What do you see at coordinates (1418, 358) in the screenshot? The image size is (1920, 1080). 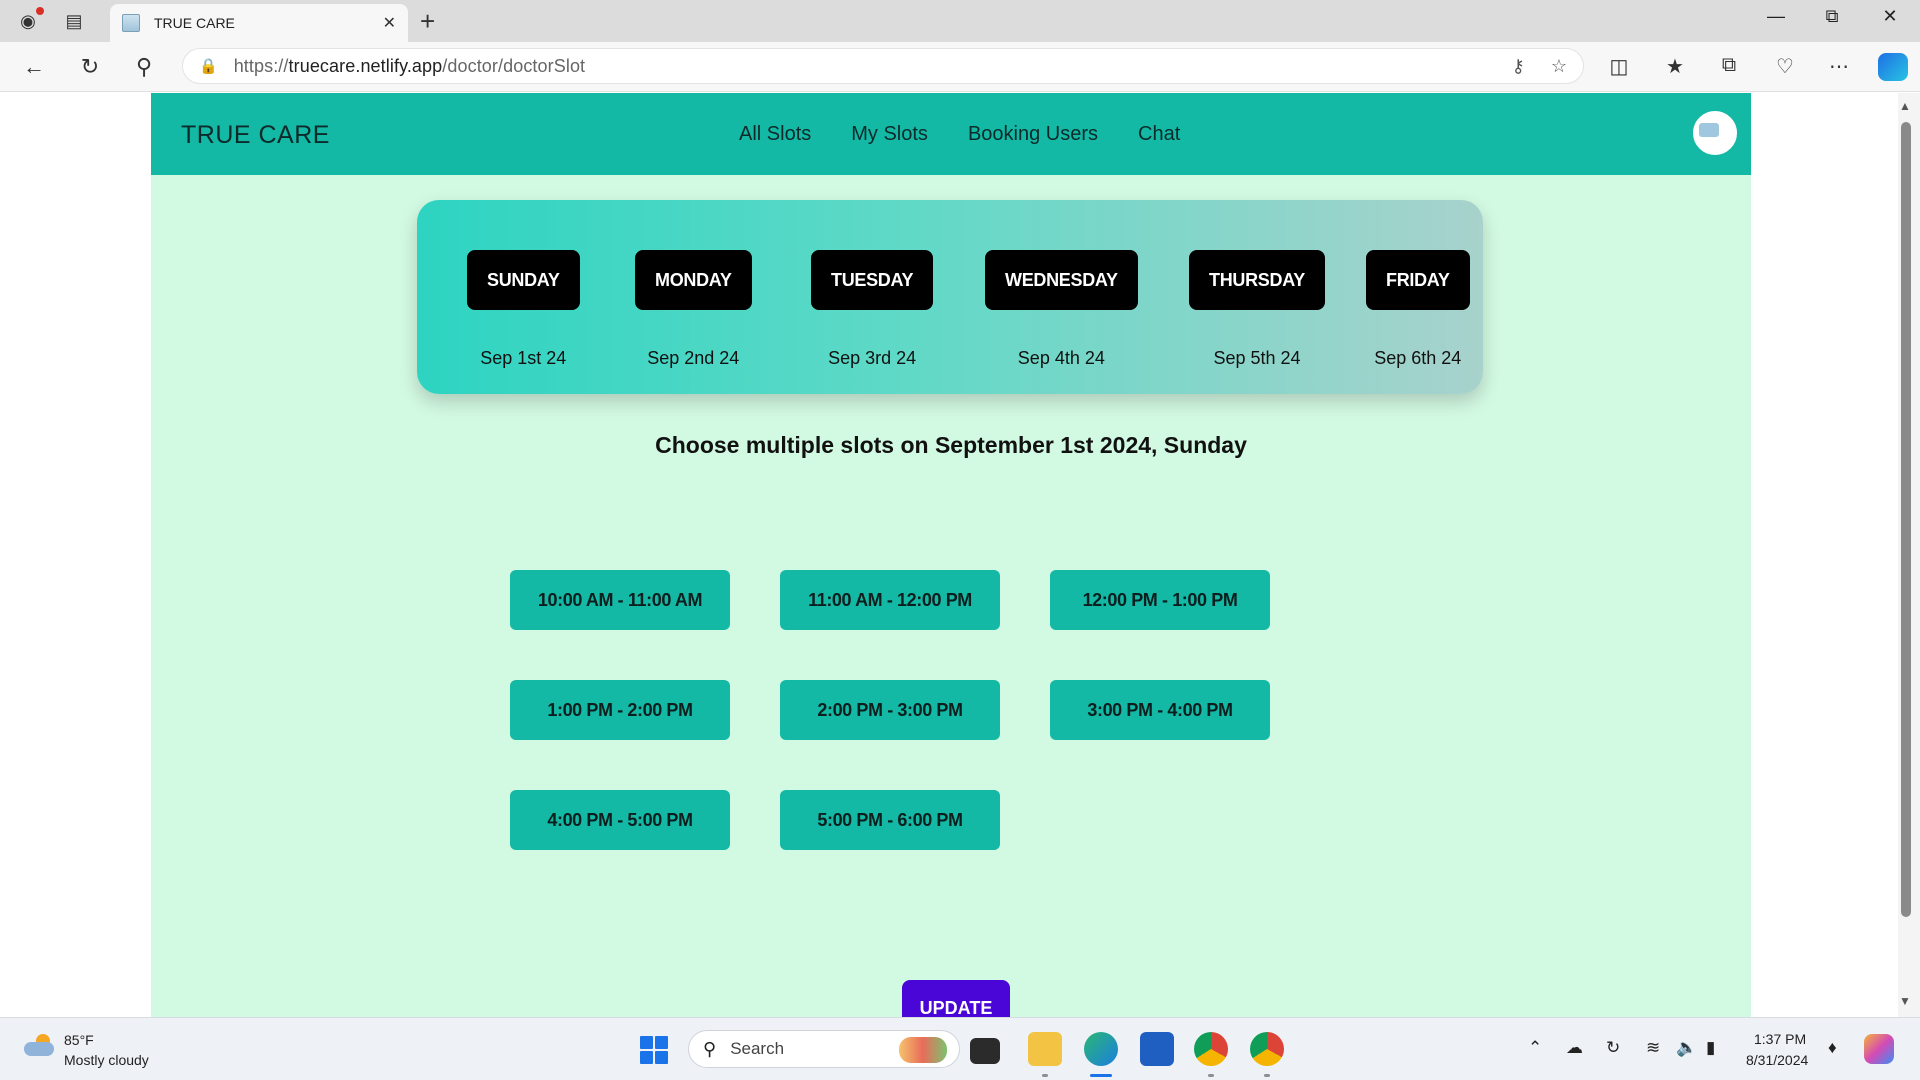 I see `day-date-friday: Sep 6th 24` at bounding box center [1418, 358].